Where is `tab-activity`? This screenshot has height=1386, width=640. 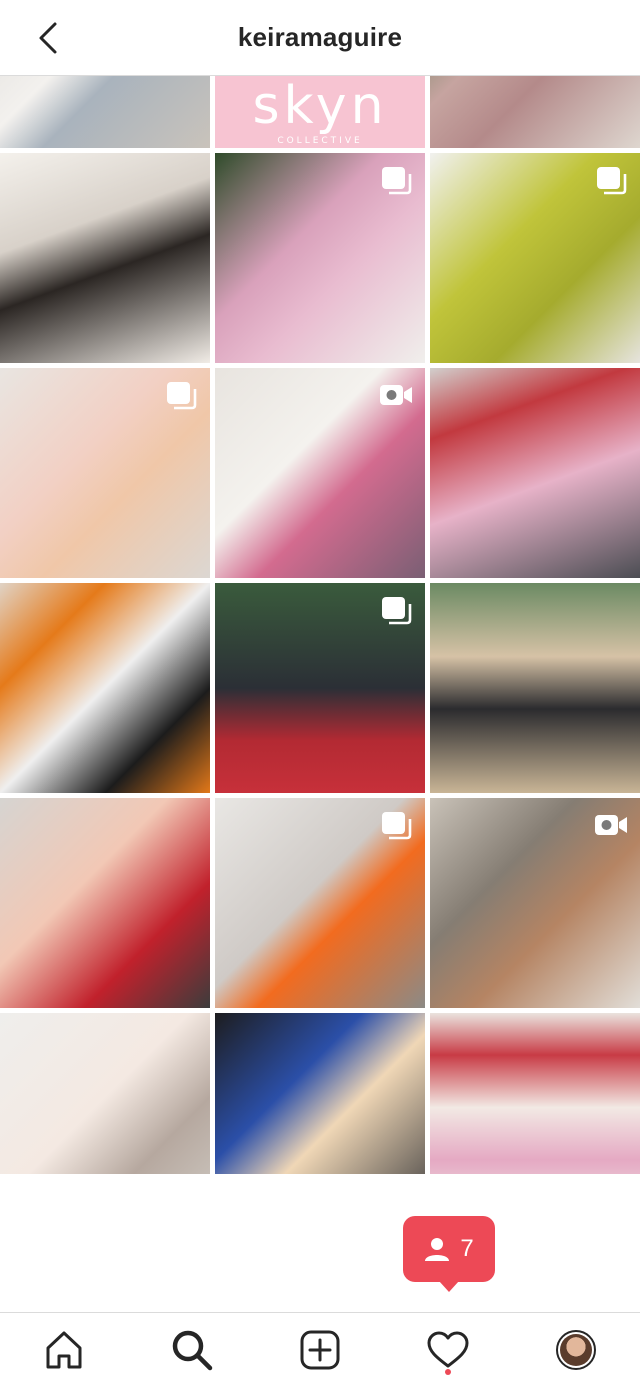
tab-activity is located at coordinates (448, 1350).